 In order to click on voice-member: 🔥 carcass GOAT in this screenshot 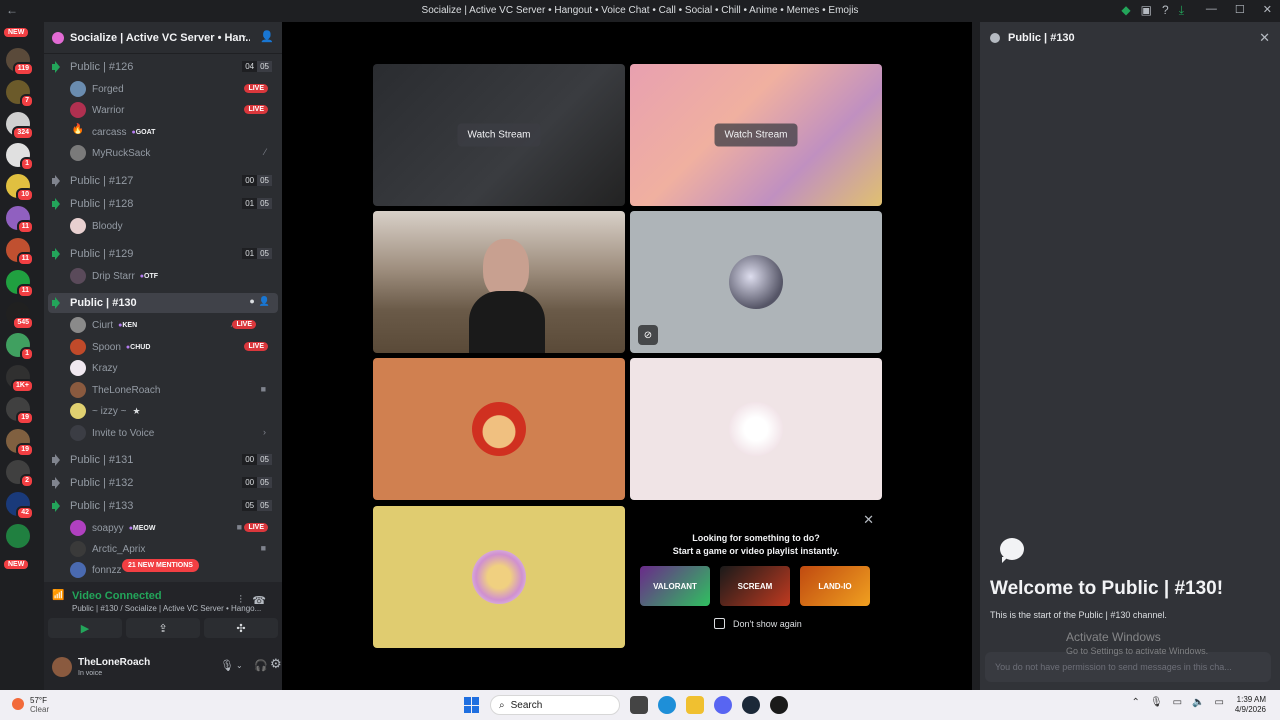, I will do `click(173, 132)`.